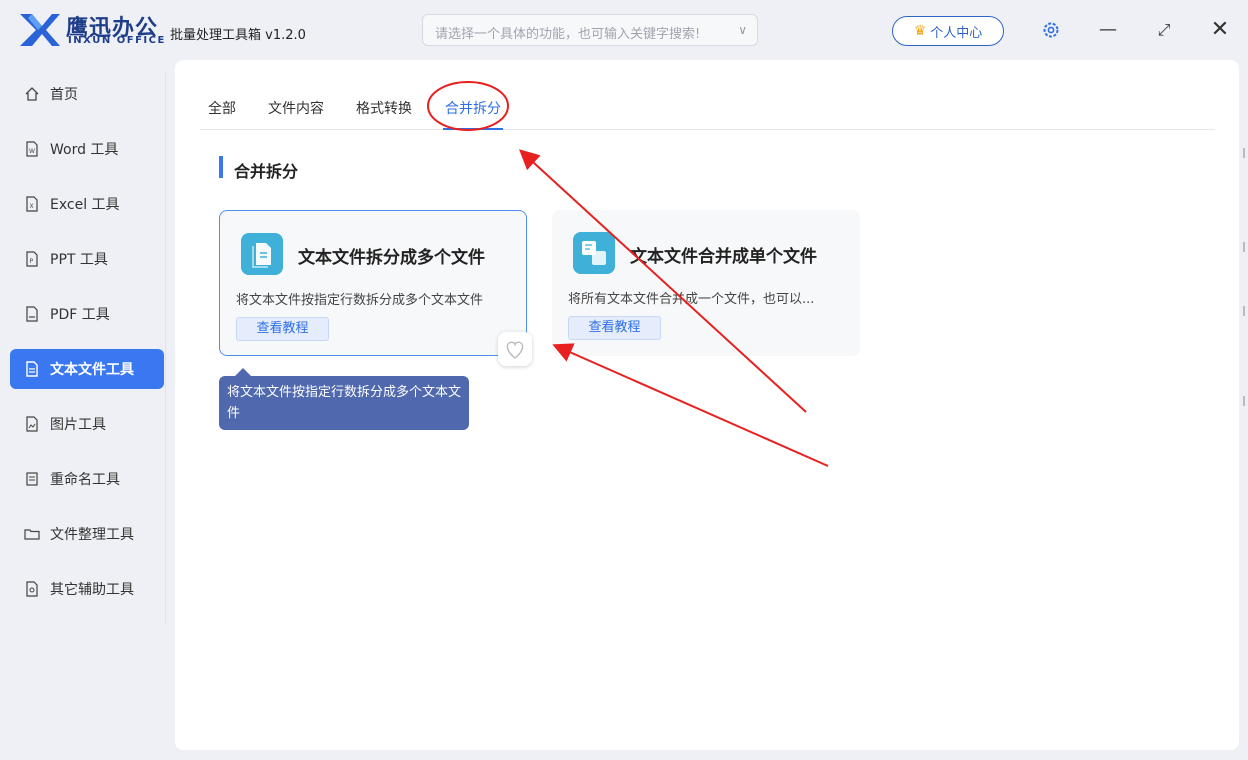 This screenshot has height=760, width=1248. What do you see at coordinates (473, 108) in the screenshot?
I see `tab-merge-split: 合并拆分` at bounding box center [473, 108].